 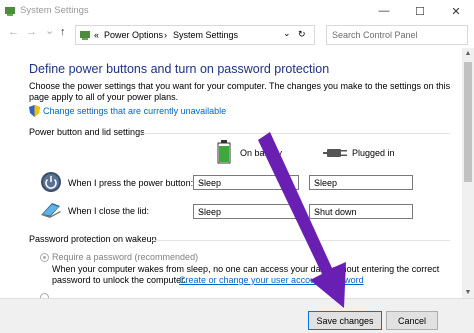 What do you see at coordinates (287, 33) in the screenshot?
I see `address-dropdown-chevron-icon: ⌄` at bounding box center [287, 33].